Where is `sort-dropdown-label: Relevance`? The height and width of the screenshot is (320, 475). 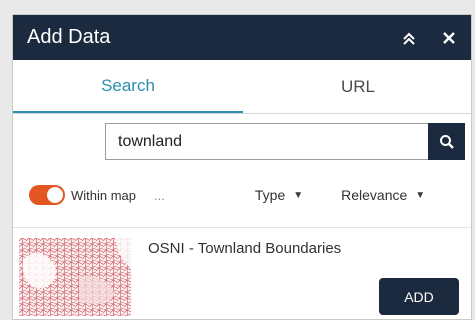
sort-dropdown-label: Relevance is located at coordinates (374, 195).